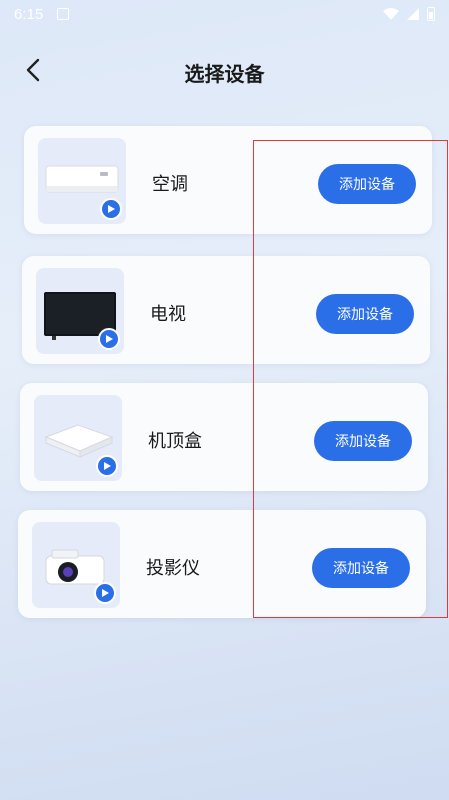 This screenshot has height=800, width=449. I want to click on nav-bar: 选择设备, so click(224, 70).